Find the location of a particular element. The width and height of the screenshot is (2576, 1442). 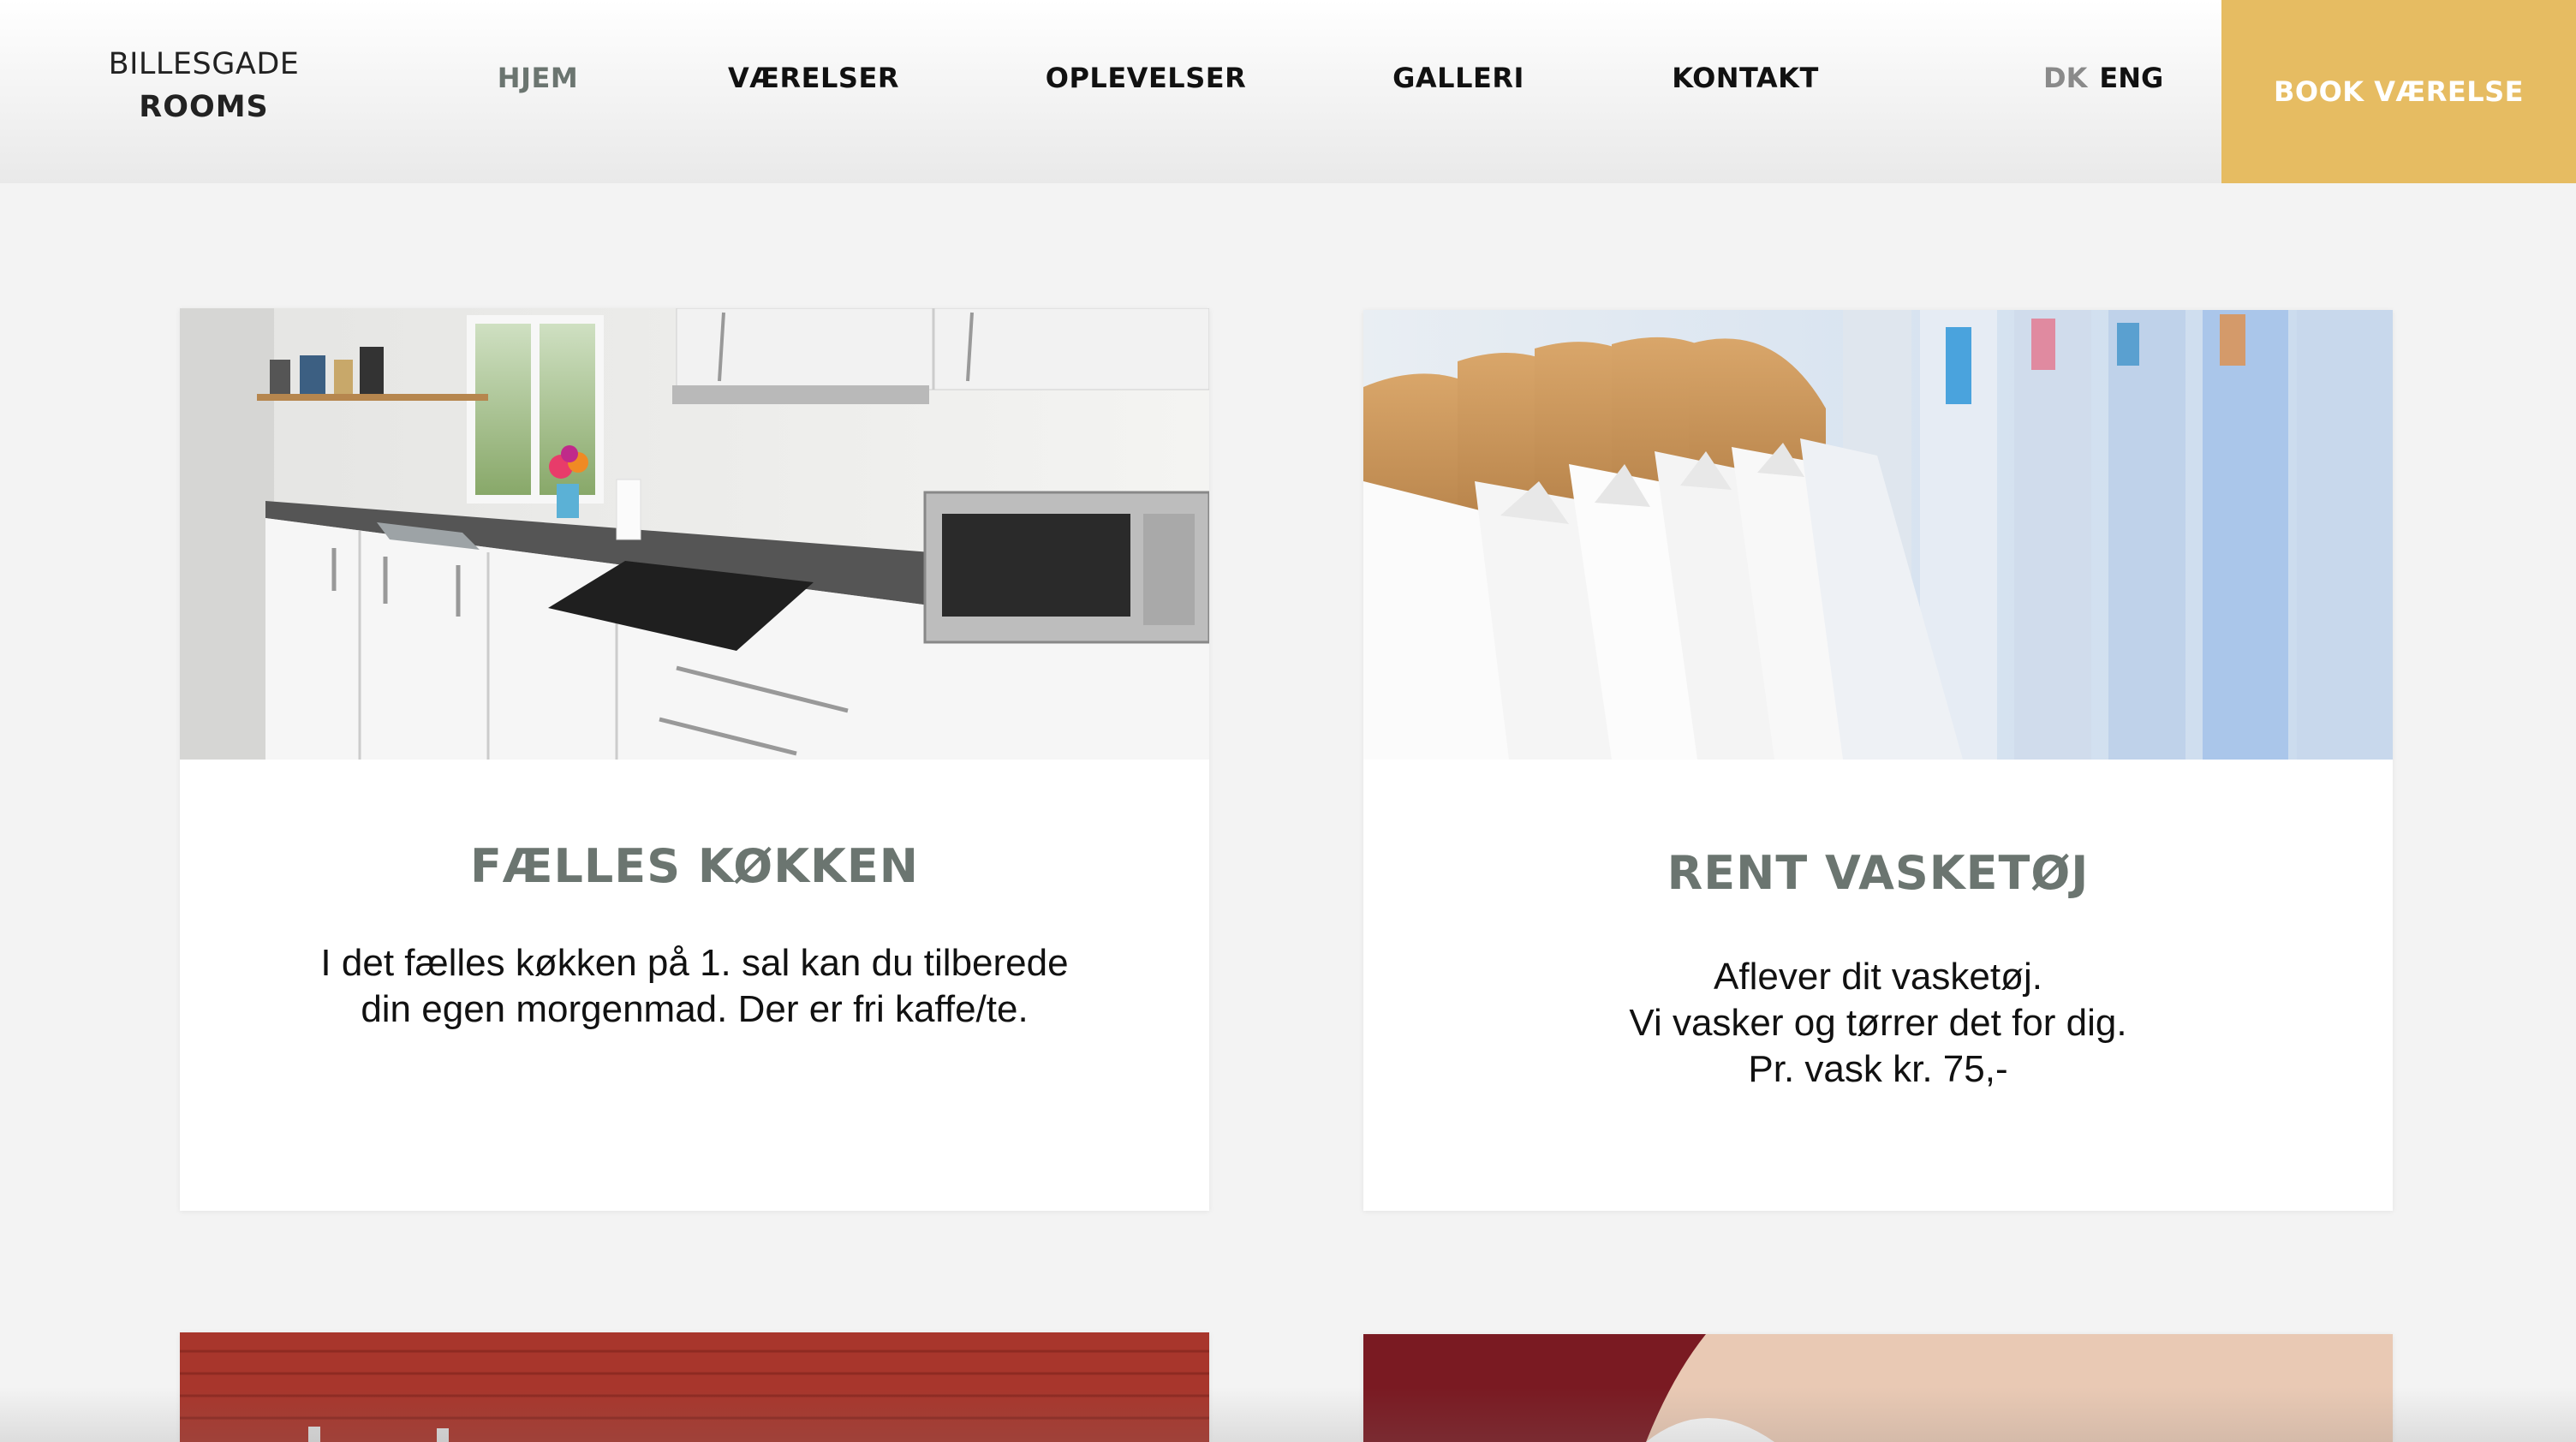

book-room-button: BOOK VÆRELSE is located at coordinates (2399, 91).